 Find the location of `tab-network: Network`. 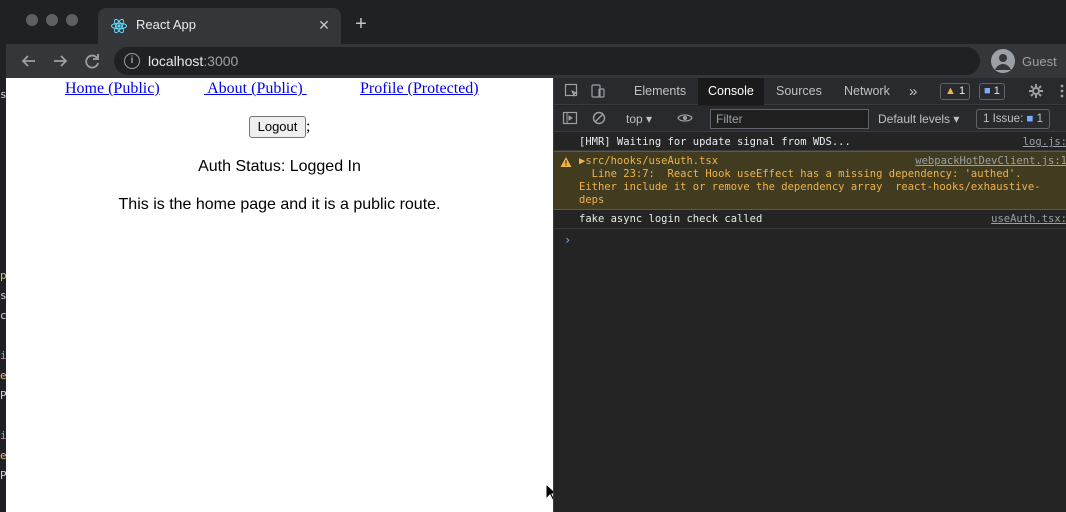

tab-network: Network is located at coordinates (867, 91).